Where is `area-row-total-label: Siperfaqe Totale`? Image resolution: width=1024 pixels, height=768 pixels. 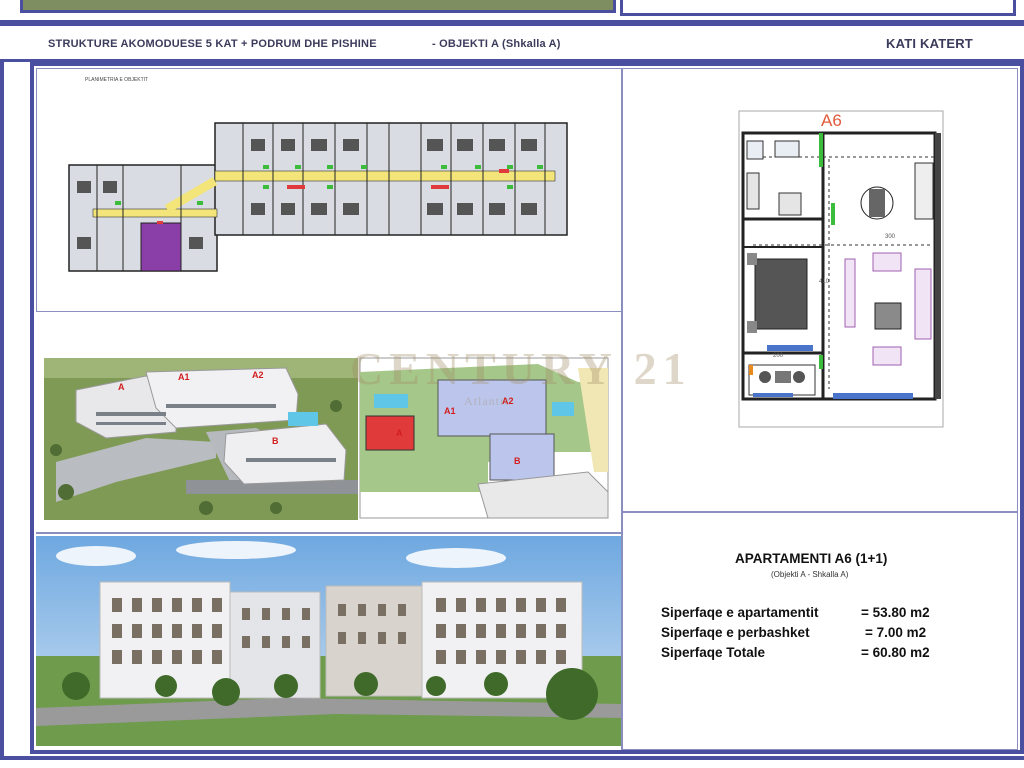
area-row-total-label: Siperfaqe Totale is located at coordinates (713, 652).